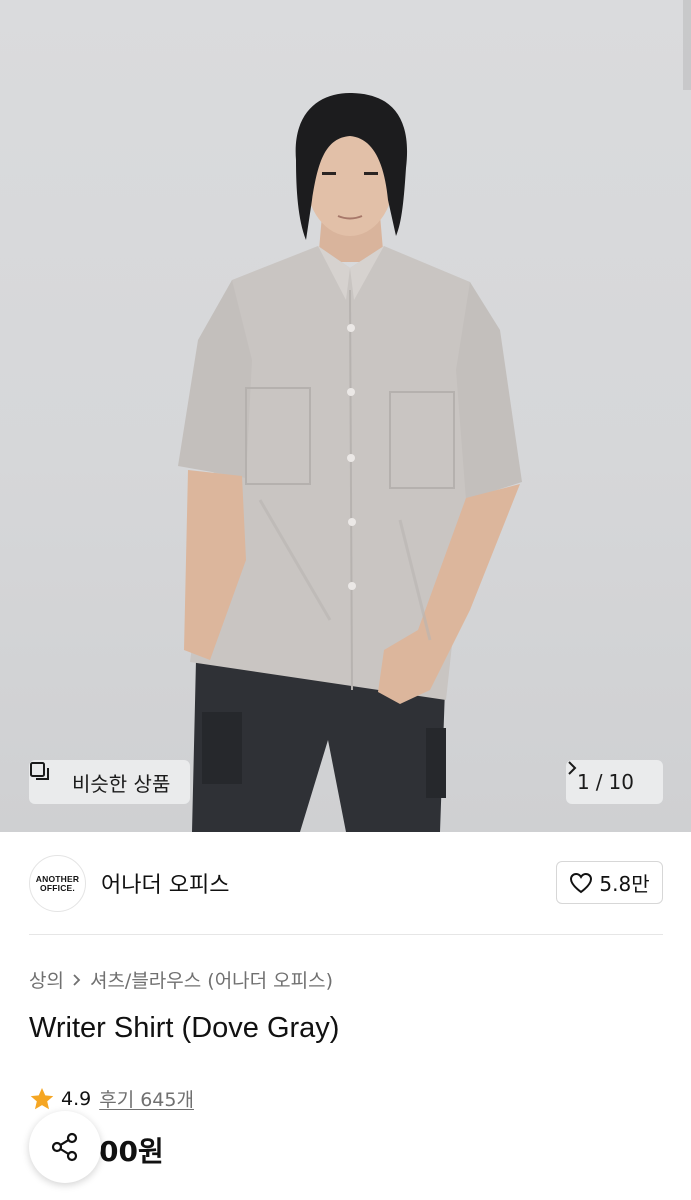 The image size is (691, 1200). Describe the element at coordinates (621, 782) in the screenshot. I see `pager-total: 10` at that location.